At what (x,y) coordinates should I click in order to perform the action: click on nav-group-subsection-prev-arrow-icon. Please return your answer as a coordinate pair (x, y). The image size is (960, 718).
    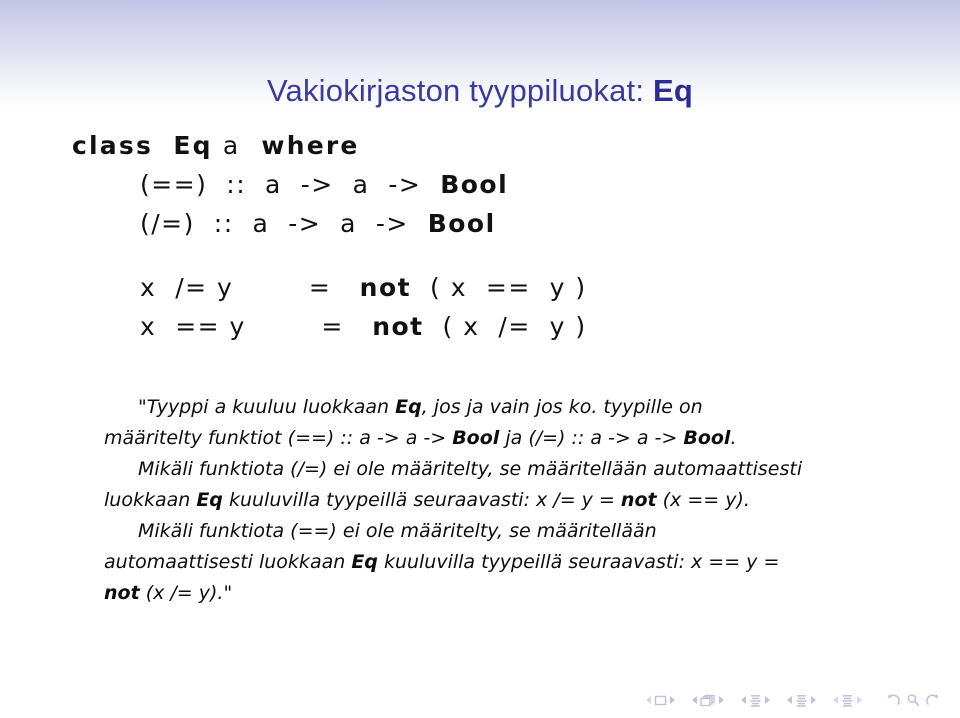
    Looking at the image, I should click on (694, 700).